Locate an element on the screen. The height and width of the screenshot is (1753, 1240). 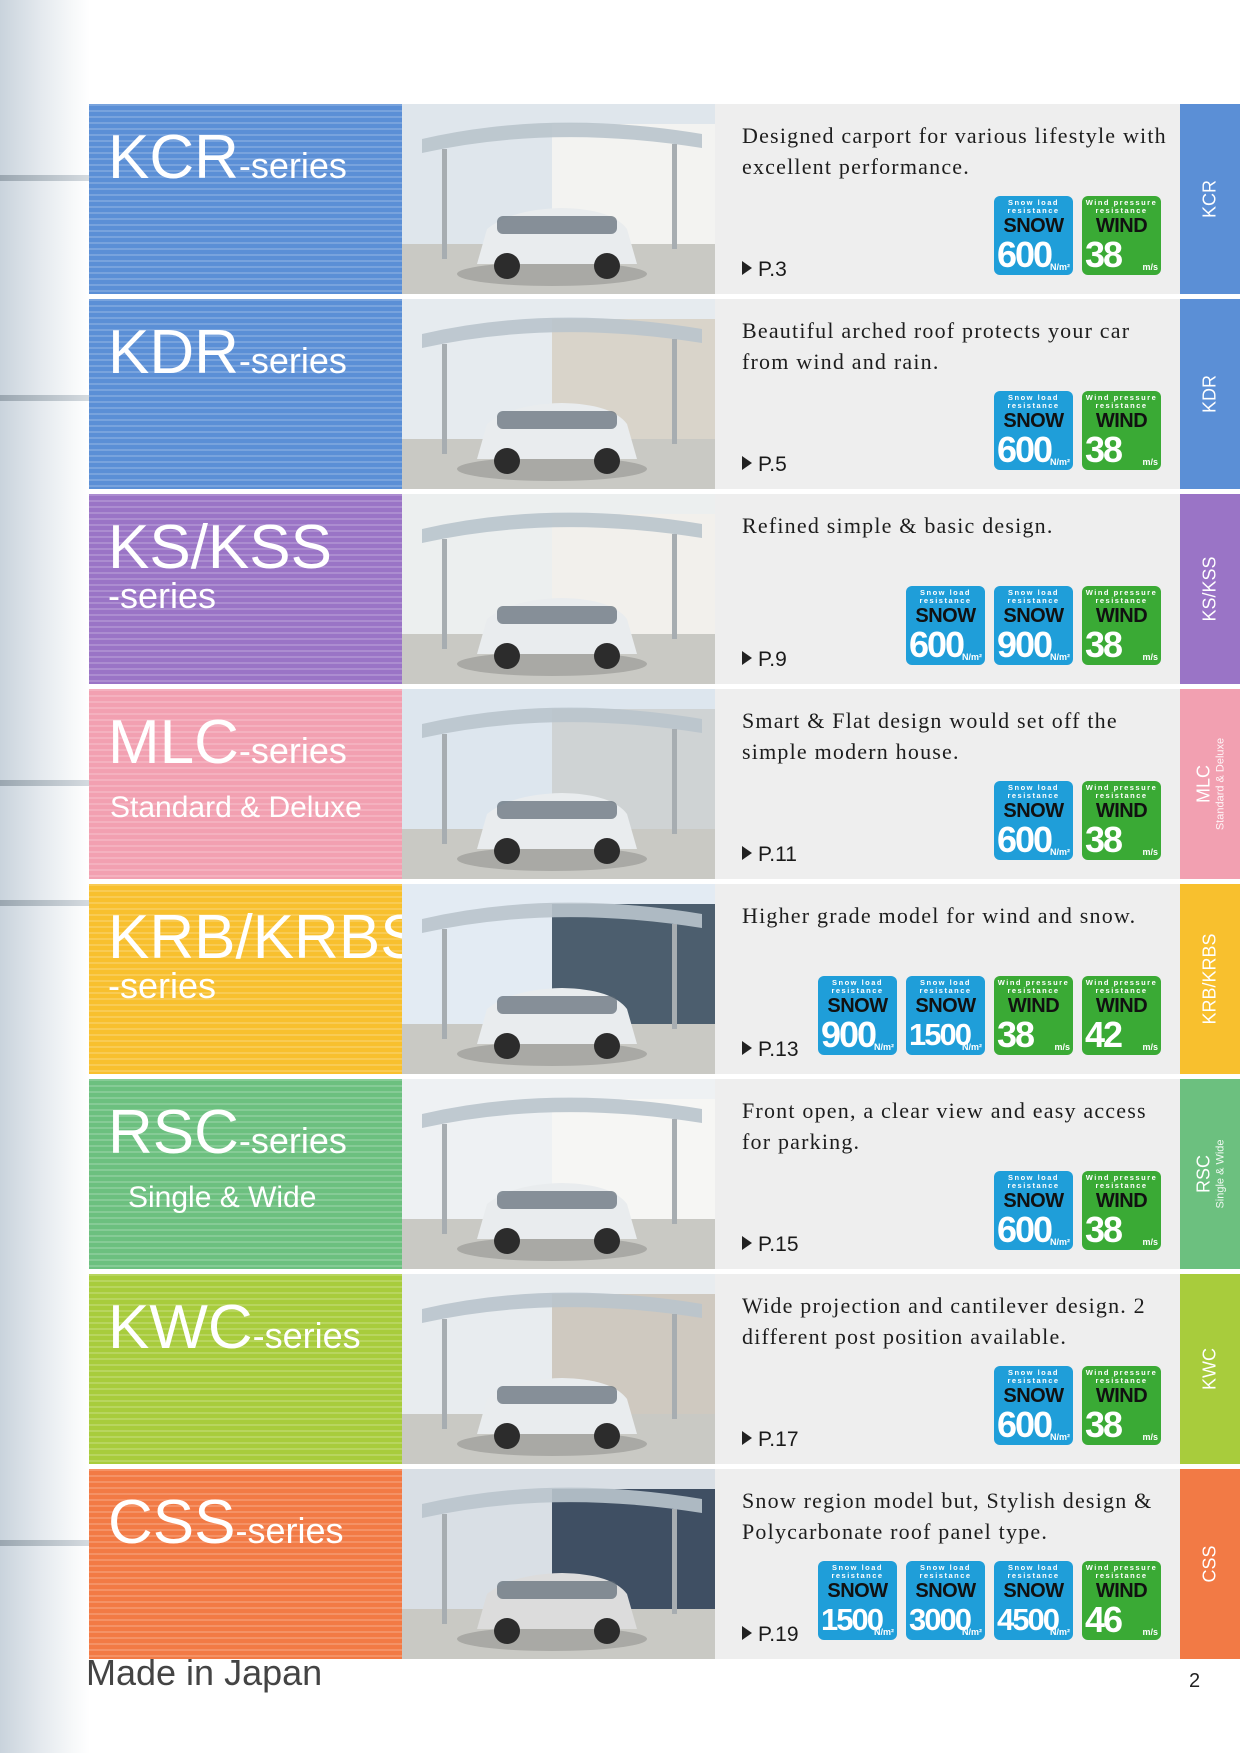
side-tab-title: KCR is located at coordinates (1209, 199).